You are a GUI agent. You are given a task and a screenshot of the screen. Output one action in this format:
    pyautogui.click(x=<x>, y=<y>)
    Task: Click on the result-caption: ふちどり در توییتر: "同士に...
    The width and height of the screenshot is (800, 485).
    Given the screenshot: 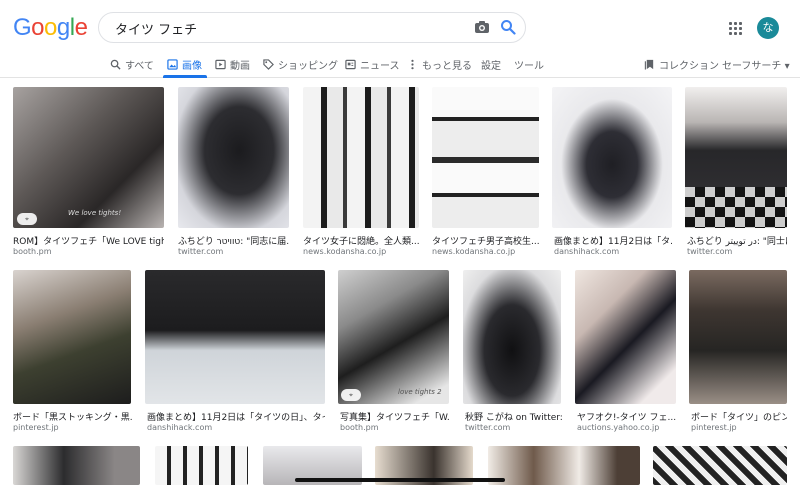 What is the action you would take?
    pyautogui.click(x=737, y=240)
    